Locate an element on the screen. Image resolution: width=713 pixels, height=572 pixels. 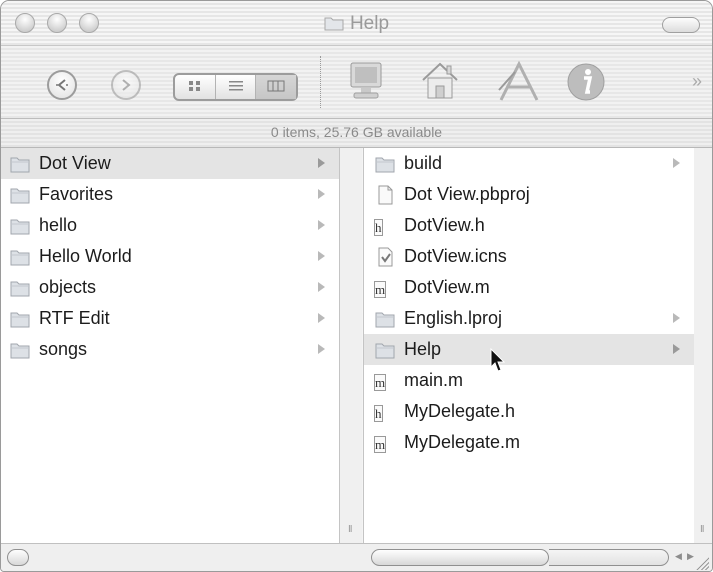
icon-view-button is located at coordinates (195, 87).